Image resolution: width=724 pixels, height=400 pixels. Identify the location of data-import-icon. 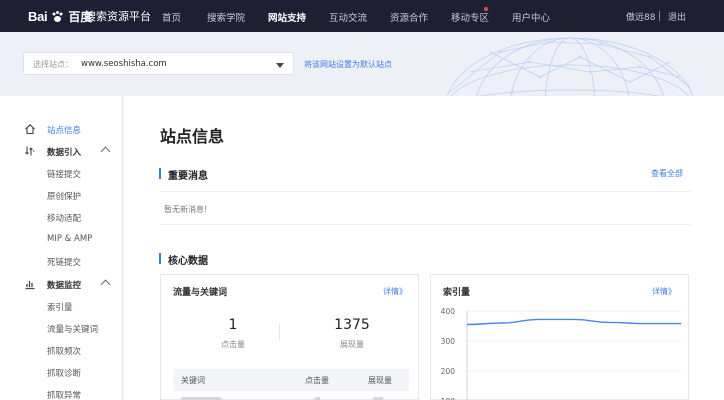
(30, 151).